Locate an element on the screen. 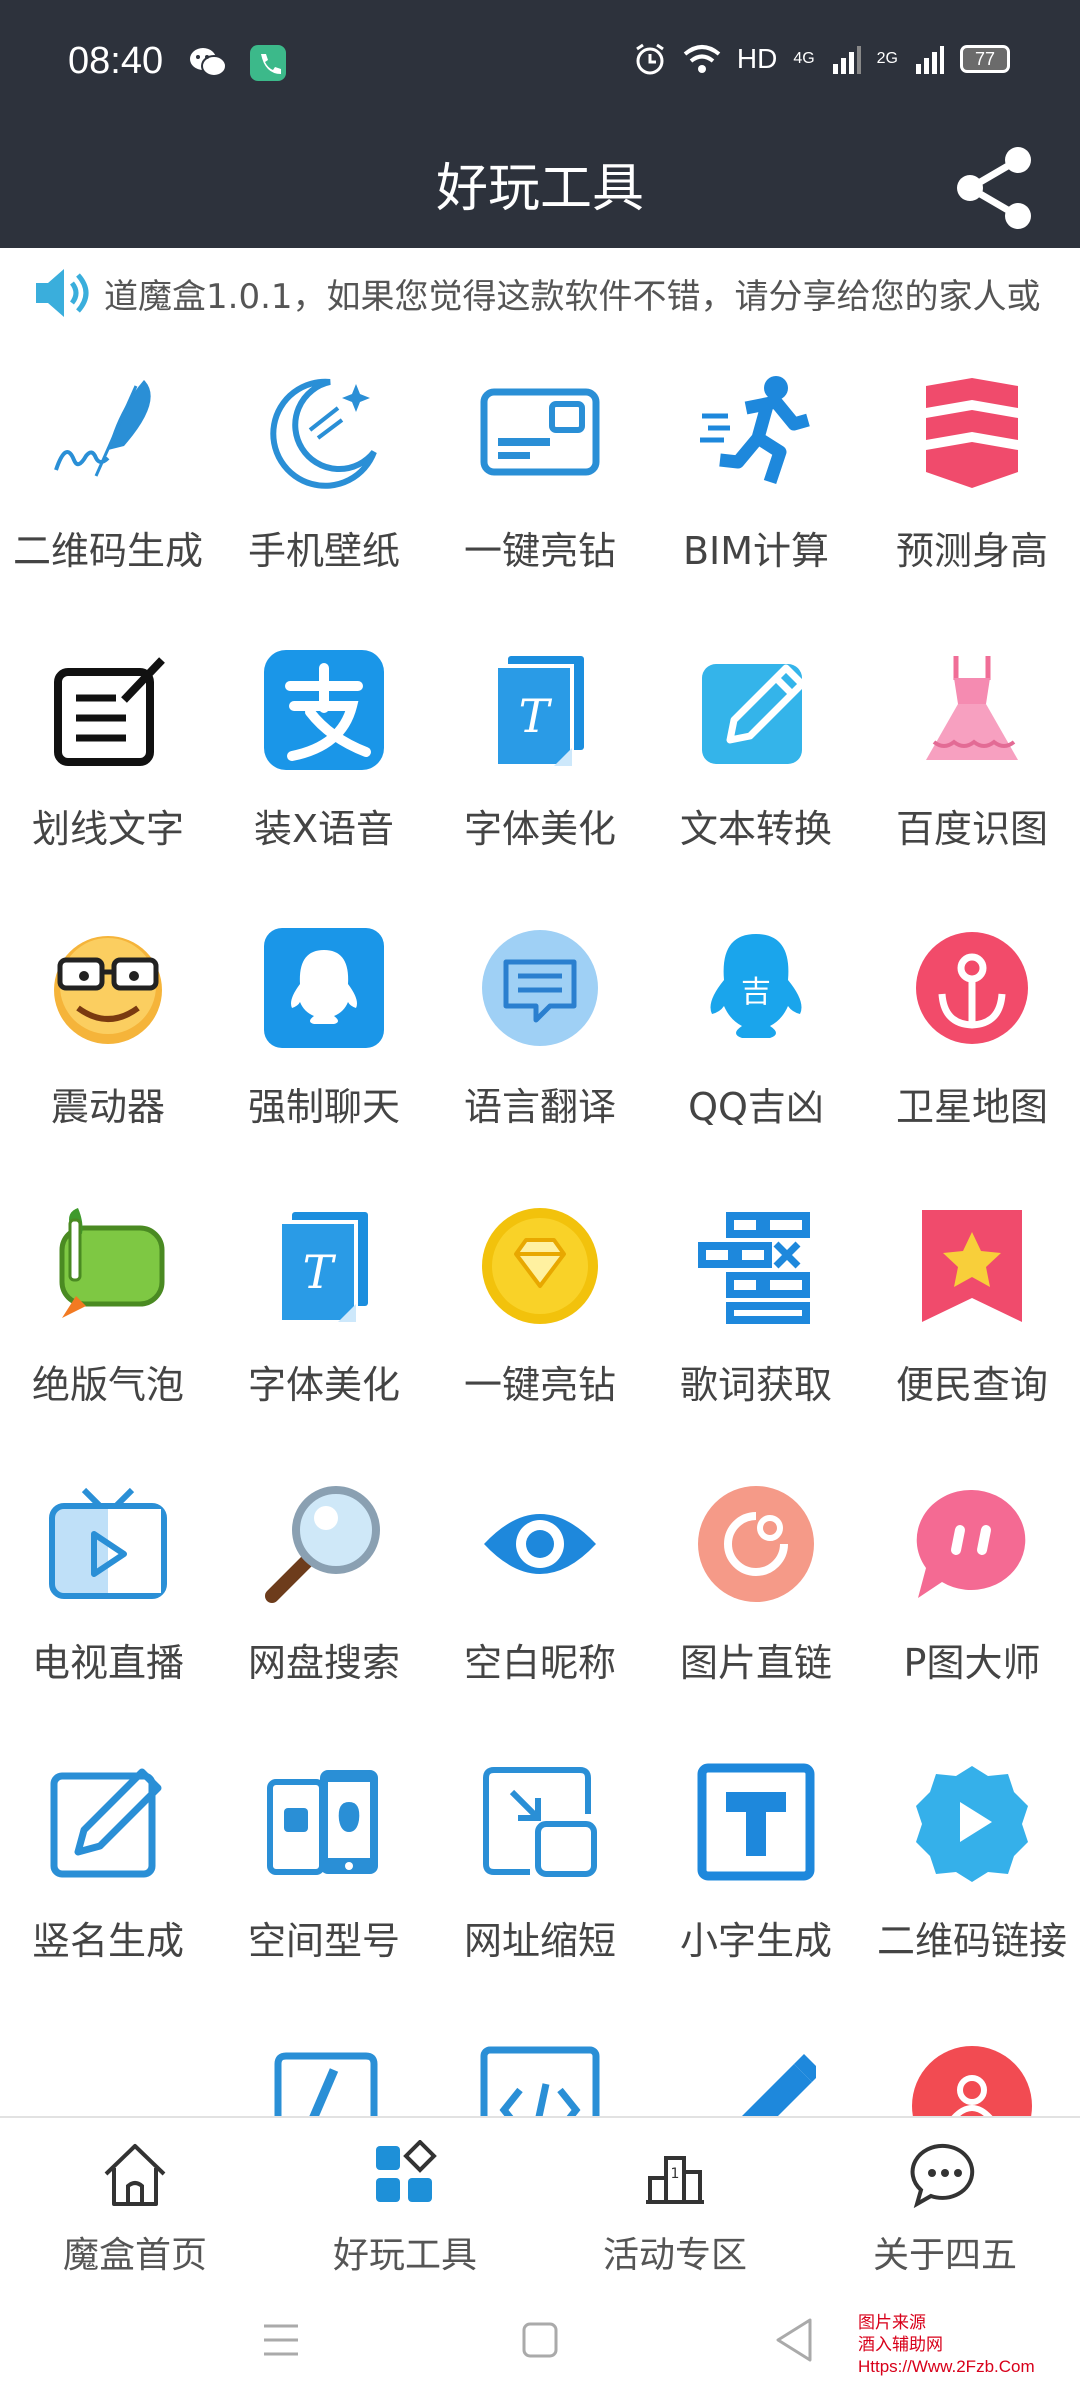 This screenshot has width=1080, height=2400. tool-item: 百度识图 is located at coordinates (972, 765).